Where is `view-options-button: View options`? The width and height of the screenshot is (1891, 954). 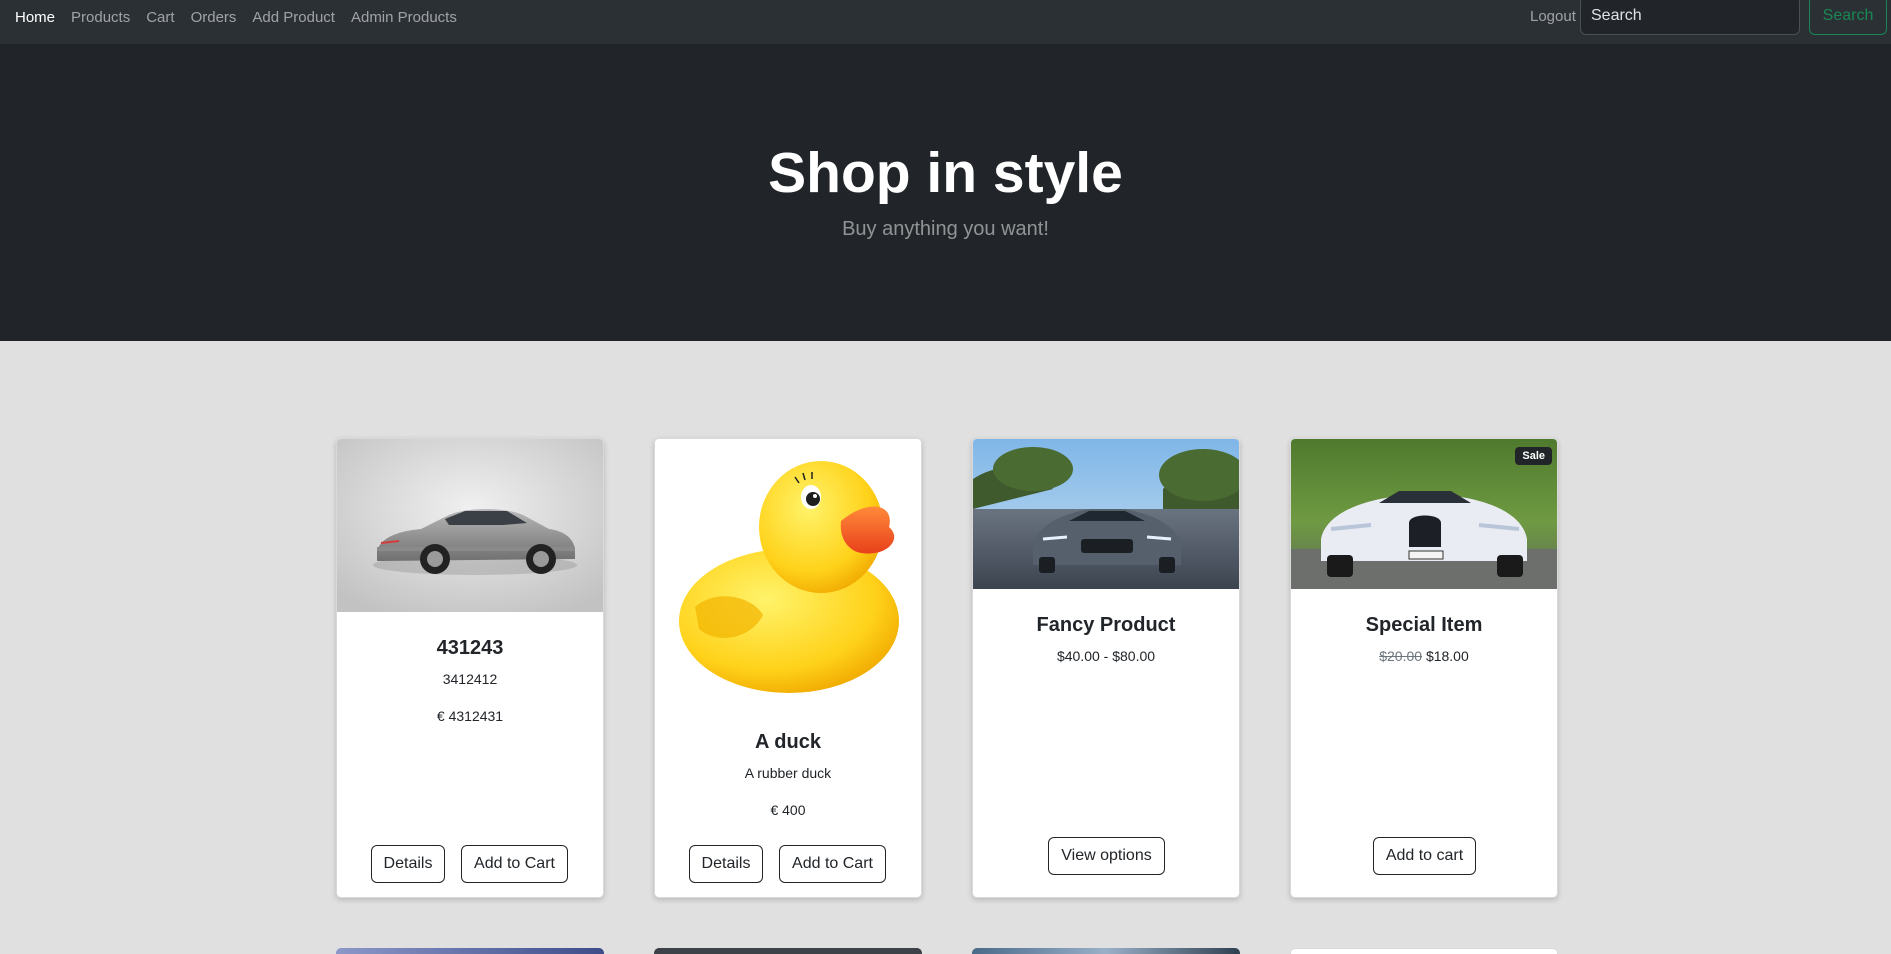
view-options-button: View options is located at coordinates (1106, 856).